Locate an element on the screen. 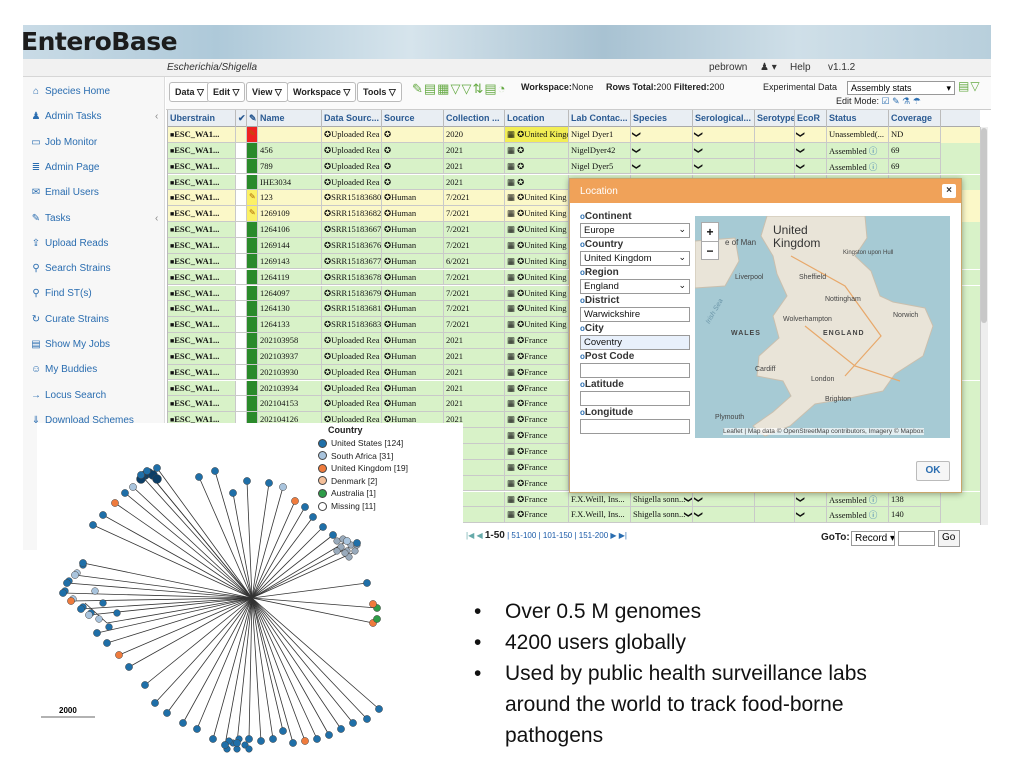  app-logo: EnteroBase is located at coordinates (99, 41).